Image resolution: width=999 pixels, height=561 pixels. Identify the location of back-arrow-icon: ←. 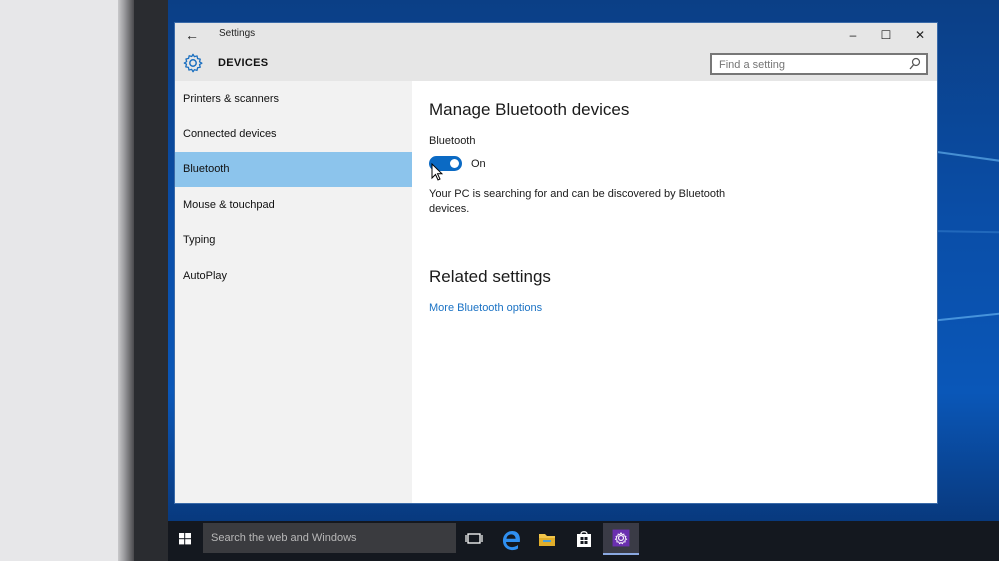
(192, 35).